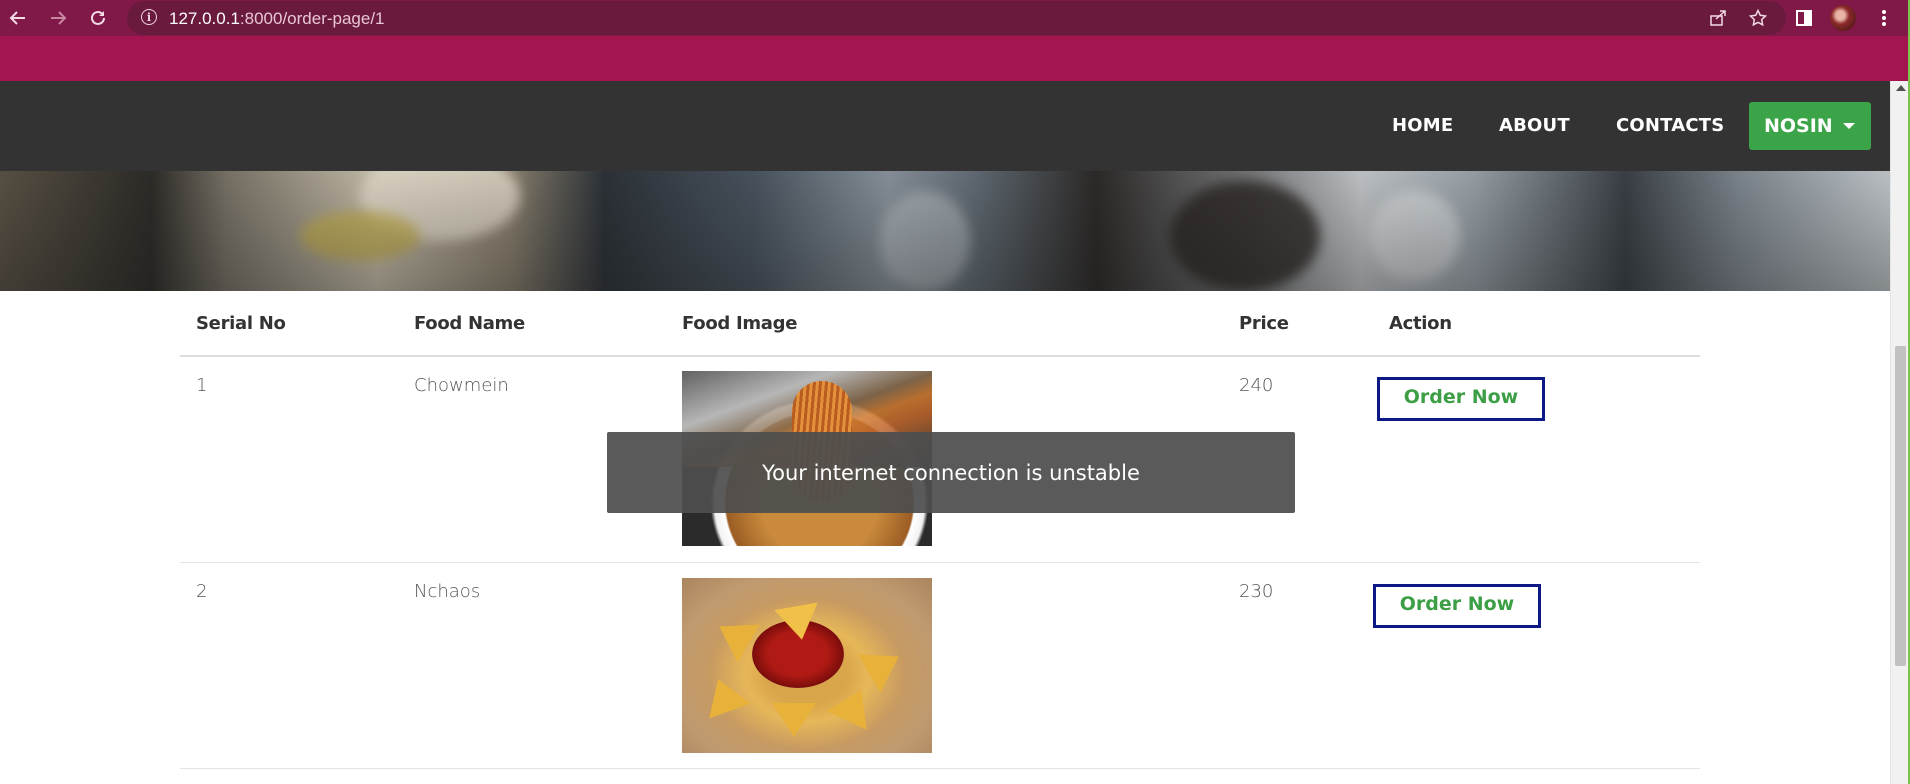  What do you see at coordinates (241, 323) in the screenshot?
I see `header-serial-no: Serial No` at bounding box center [241, 323].